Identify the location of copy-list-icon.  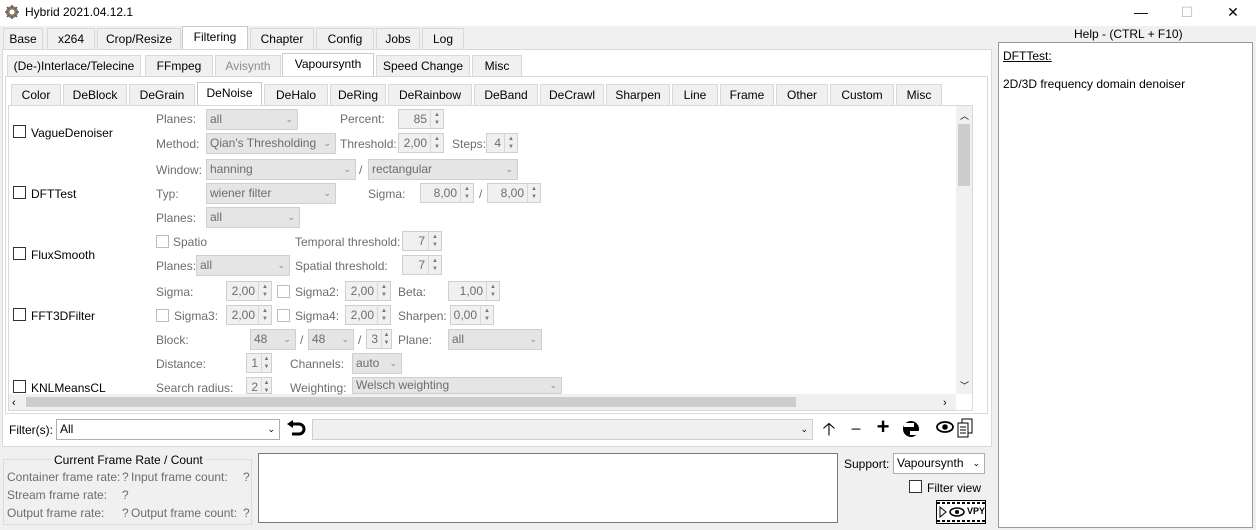
(965, 430).